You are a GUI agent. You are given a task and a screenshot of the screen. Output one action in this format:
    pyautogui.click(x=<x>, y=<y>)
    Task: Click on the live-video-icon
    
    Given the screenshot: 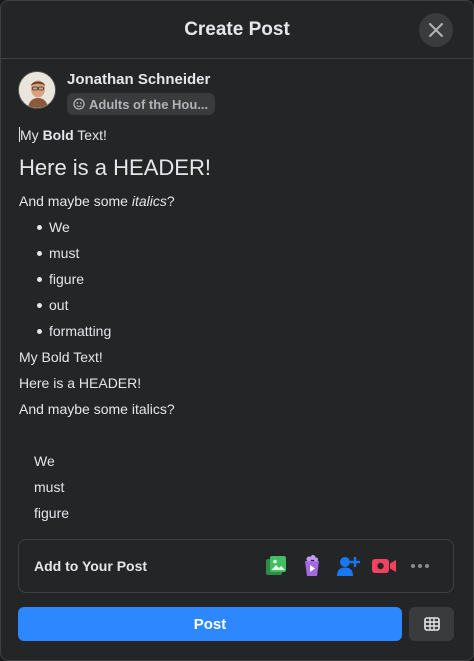 What is the action you would take?
    pyautogui.click(x=384, y=566)
    